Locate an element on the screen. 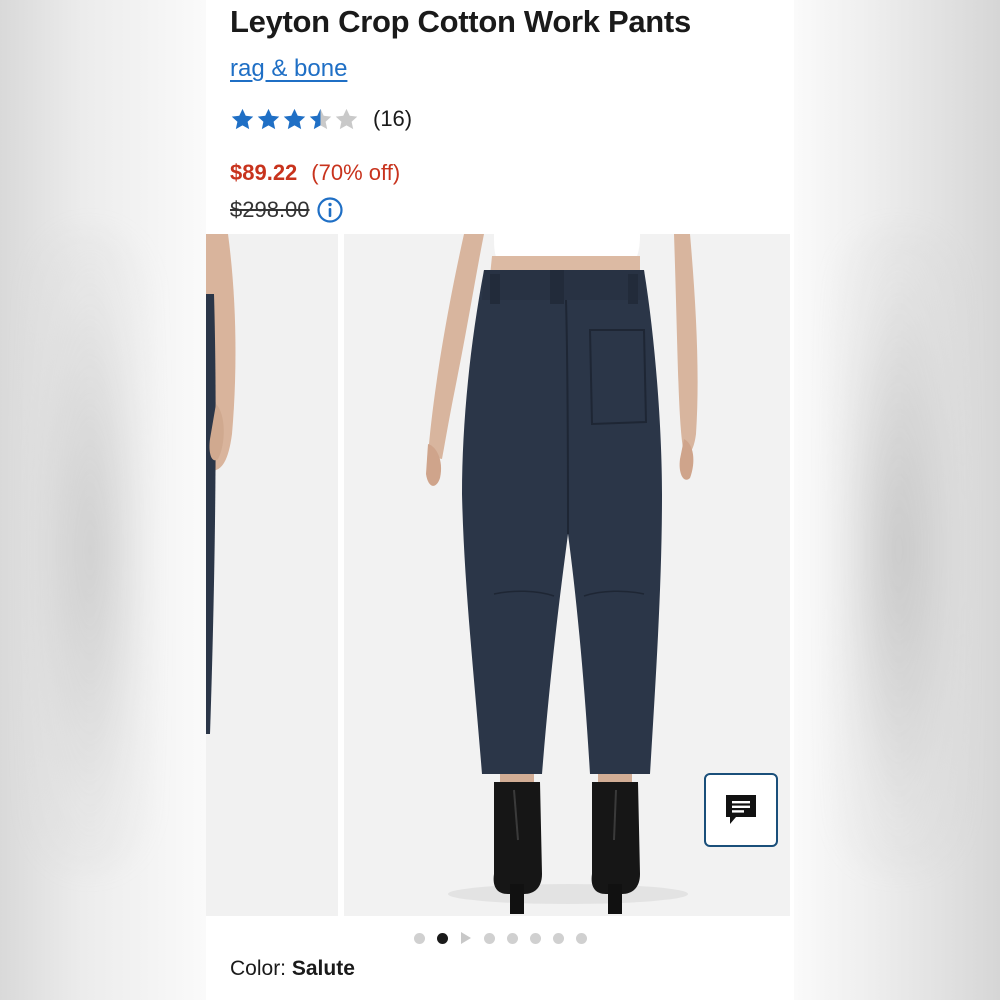 This screenshot has width=1000, height=1000. pagination-dot-active is located at coordinates (442, 938).